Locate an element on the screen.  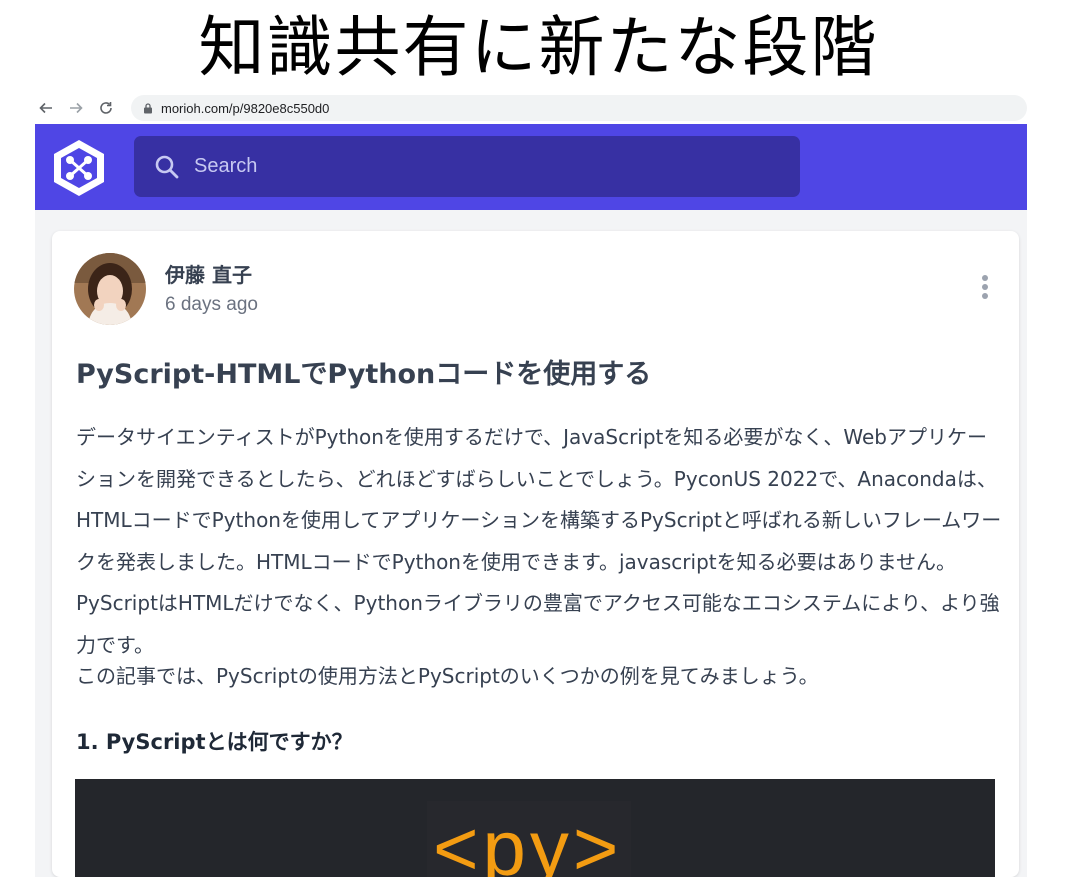
site-header: Search is located at coordinates (531, 167).